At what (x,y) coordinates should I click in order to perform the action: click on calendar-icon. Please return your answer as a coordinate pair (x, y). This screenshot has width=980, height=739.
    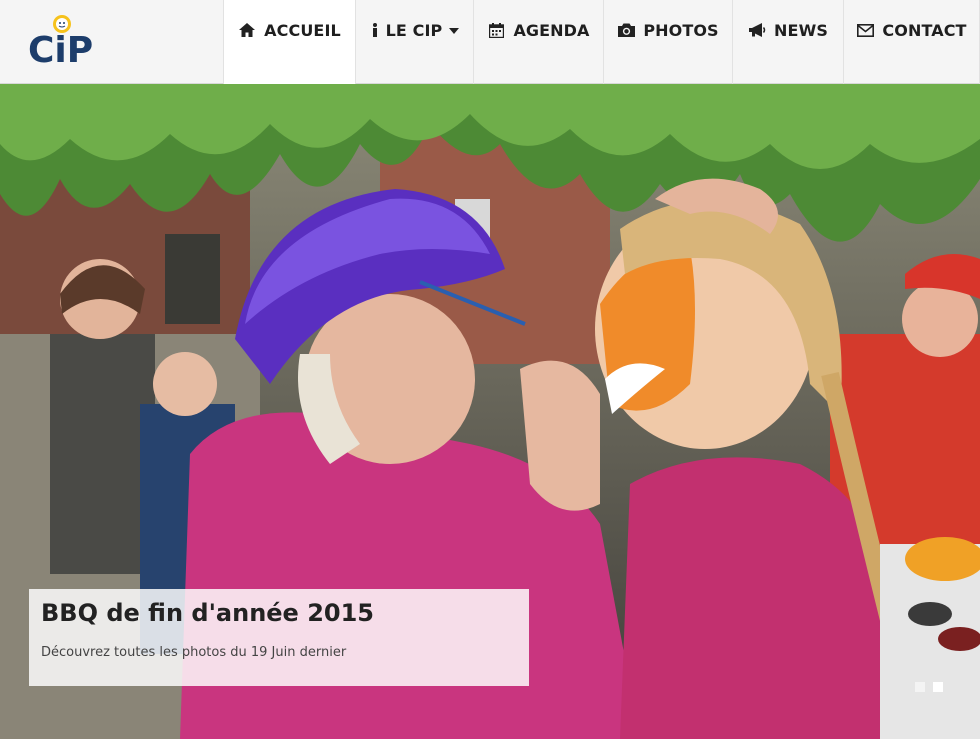
    Looking at the image, I should click on (496, 30).